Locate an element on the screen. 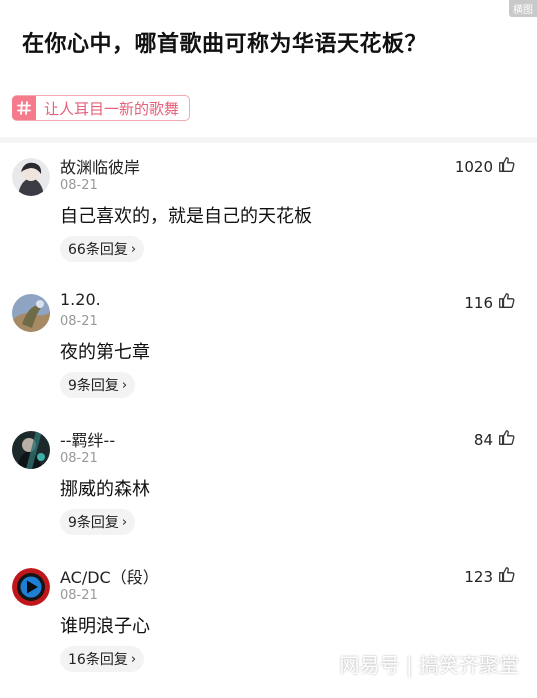 Image resolution: width=537 pixels, height=698 pixels. like-button: 84 is located at coordinates (494, 439).